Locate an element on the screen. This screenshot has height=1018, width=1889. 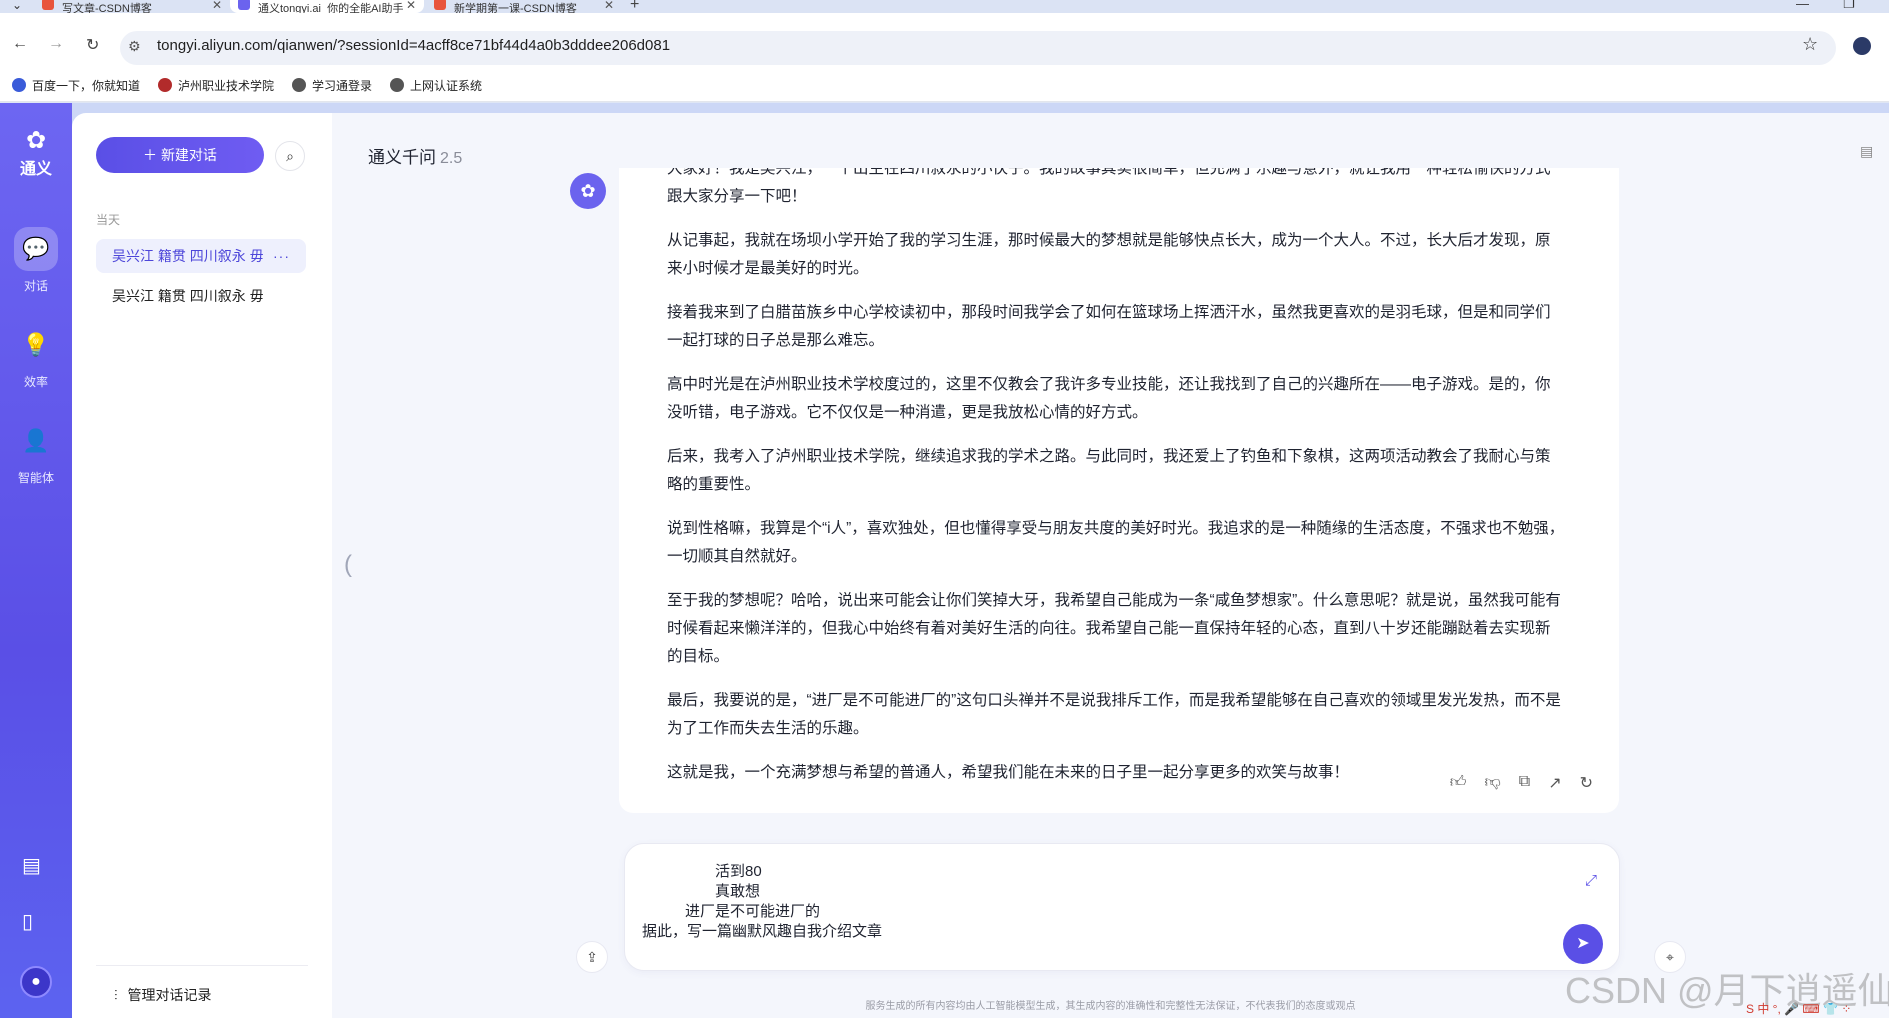
sidebar-collapse-handle: ( is located at coordinates (348, 565).